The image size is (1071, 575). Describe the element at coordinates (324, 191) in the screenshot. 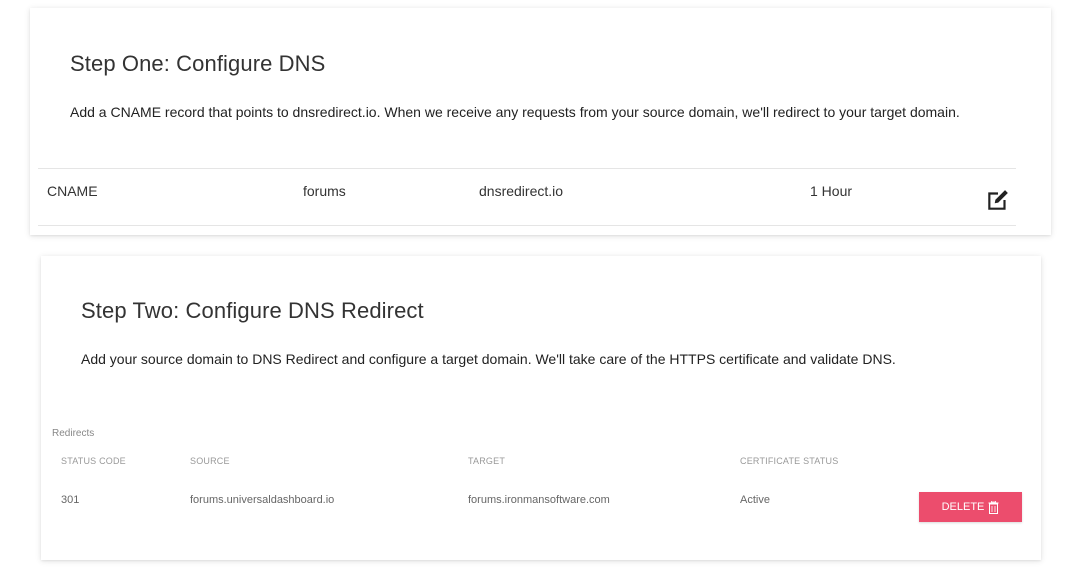

I see `dns-record-host: forums` at that location.